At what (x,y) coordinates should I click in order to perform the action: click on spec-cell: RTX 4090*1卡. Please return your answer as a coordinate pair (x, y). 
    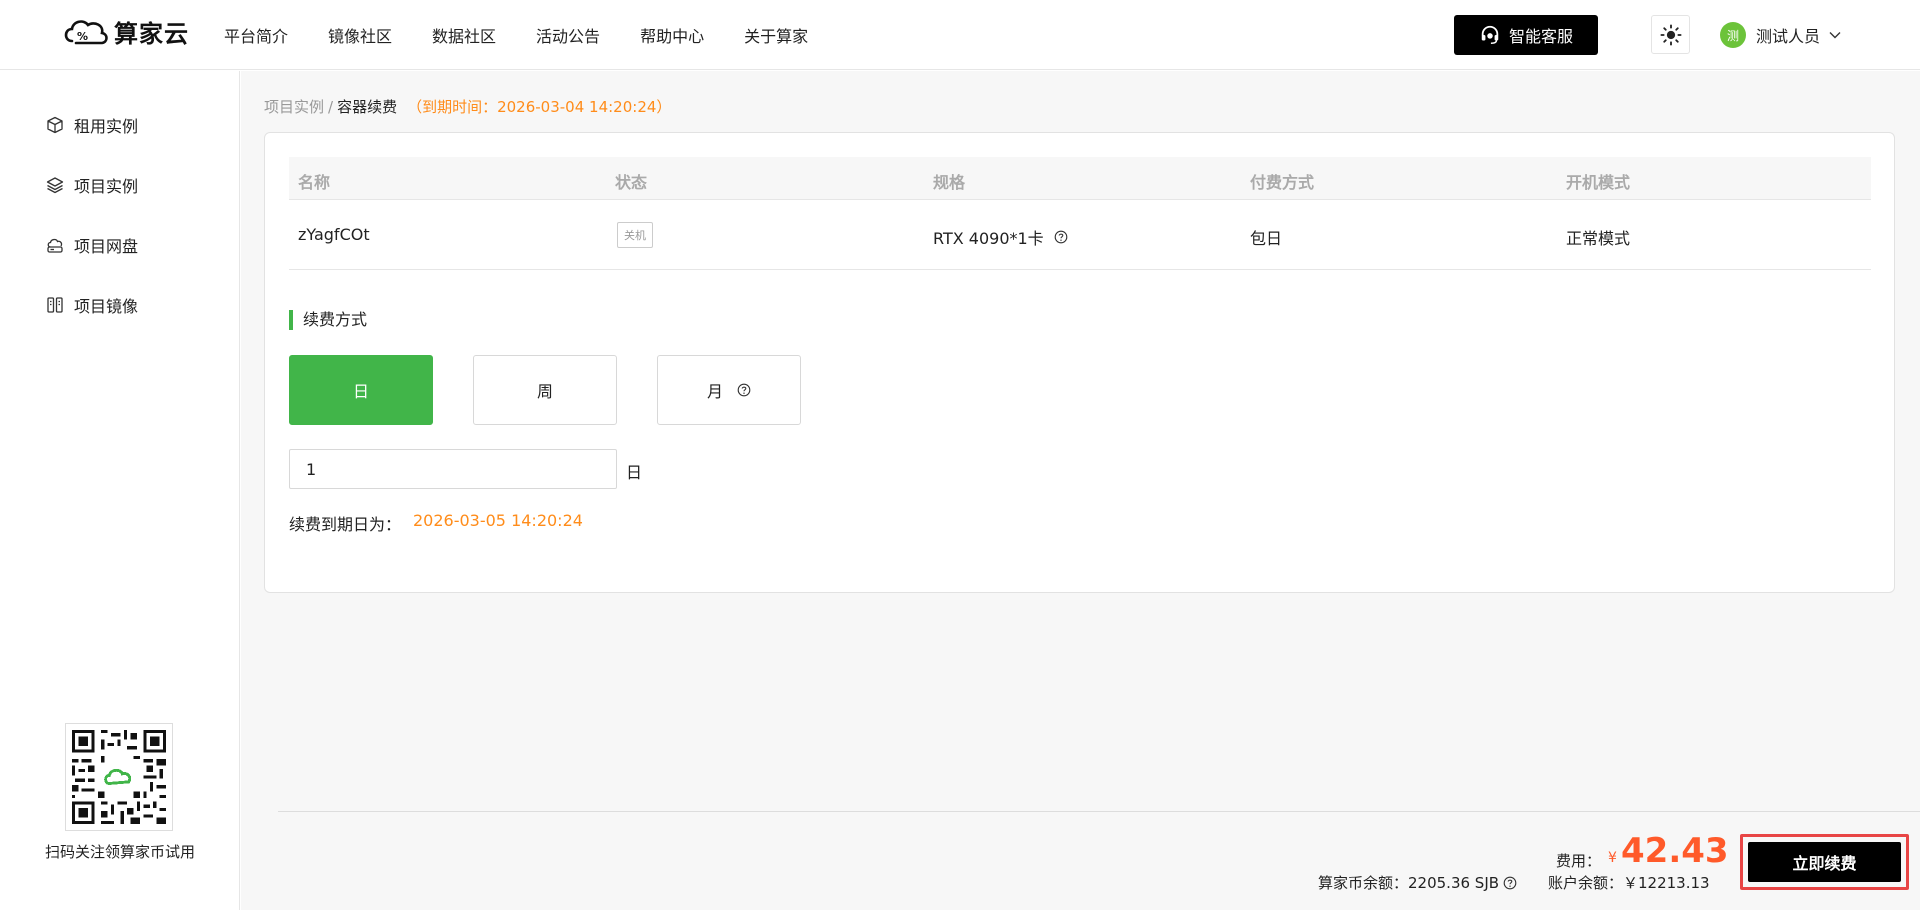
    Looking at the image, I should click on (1000, 237).